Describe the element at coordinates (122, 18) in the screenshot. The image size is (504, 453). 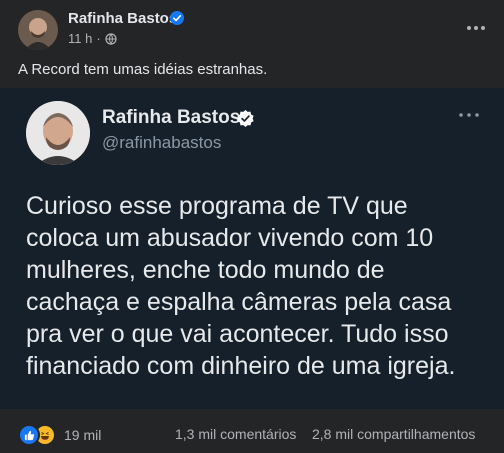
I see `author-name: Rafinha Bastos` at that location.